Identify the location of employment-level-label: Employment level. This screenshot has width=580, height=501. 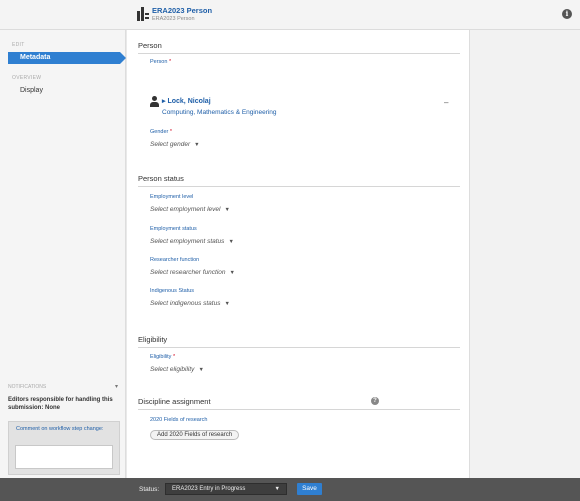
(172, 197).